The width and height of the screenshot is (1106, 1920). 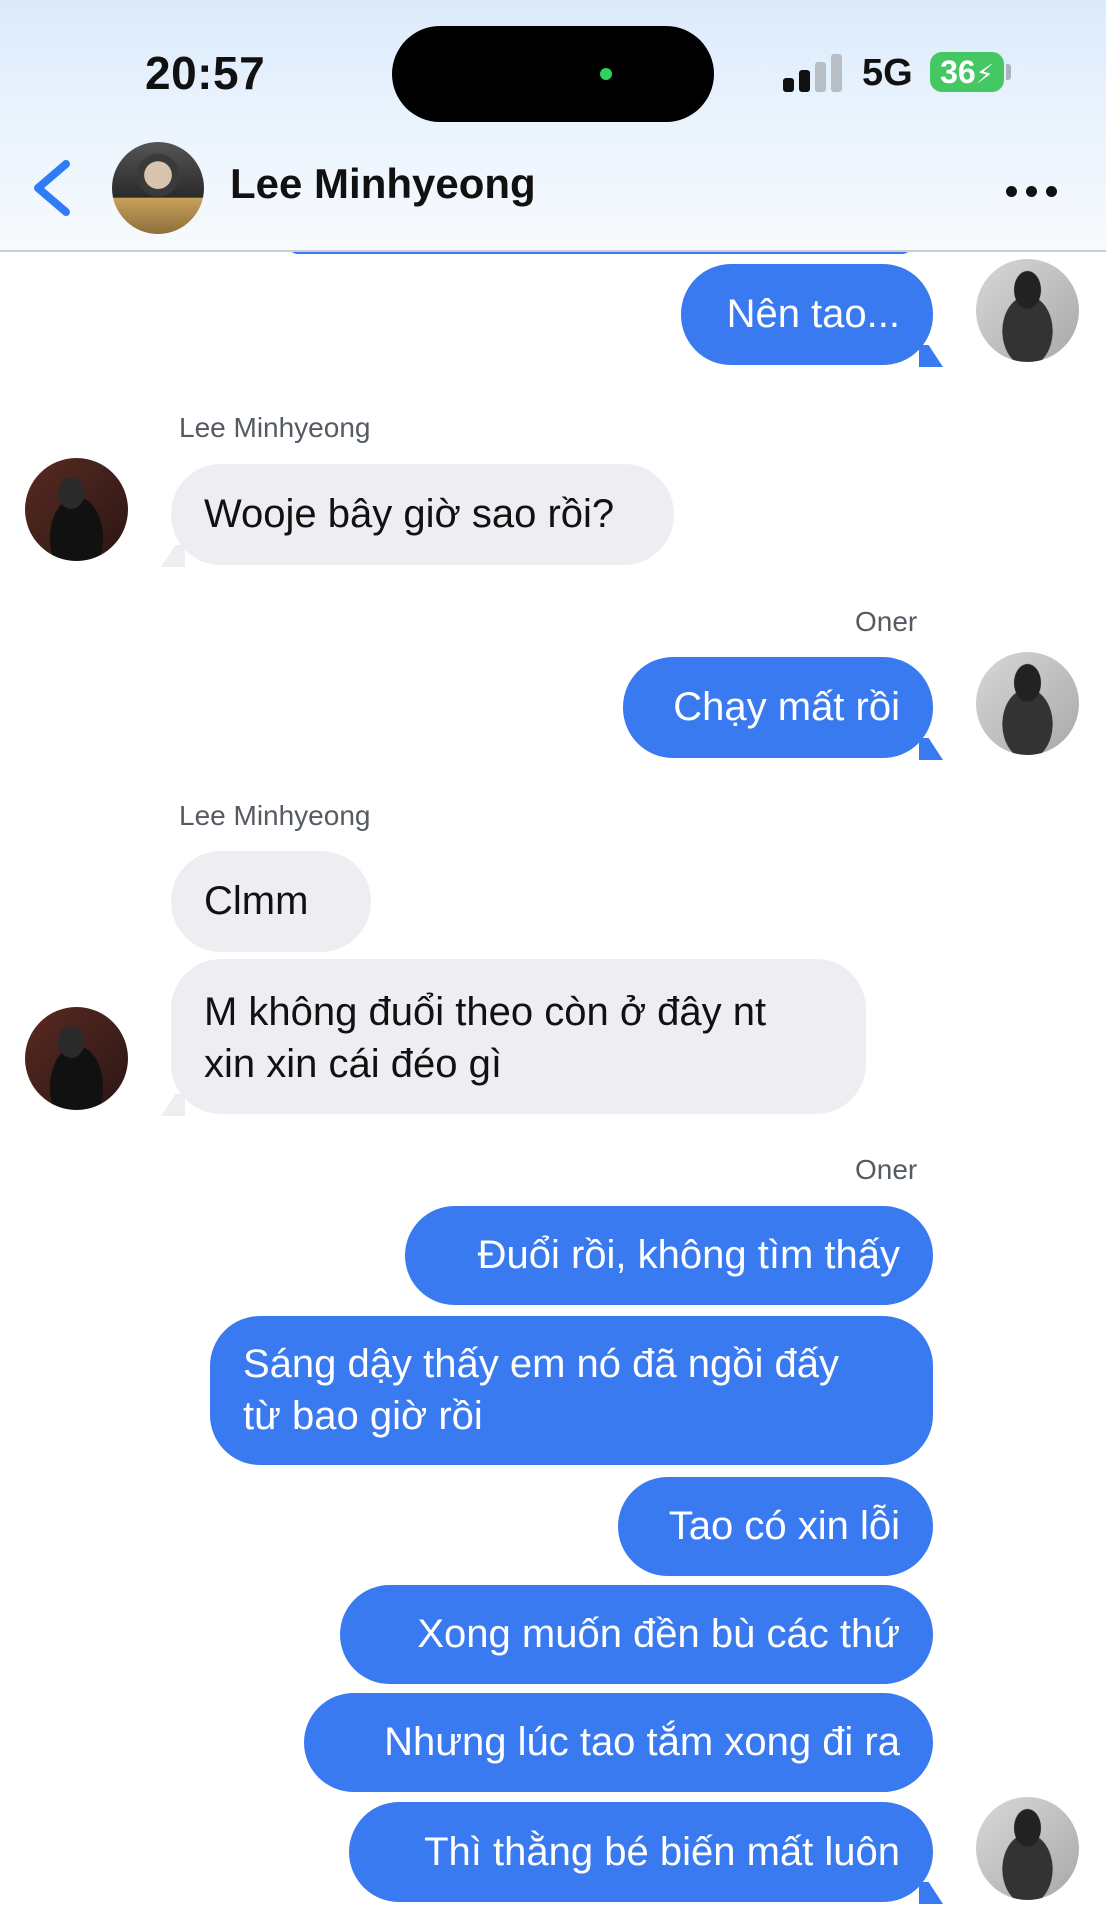 What do you see at coordinates (958, 72) in the screenshot?
I see `battery-level: 36` at bounding box center [958, 72].